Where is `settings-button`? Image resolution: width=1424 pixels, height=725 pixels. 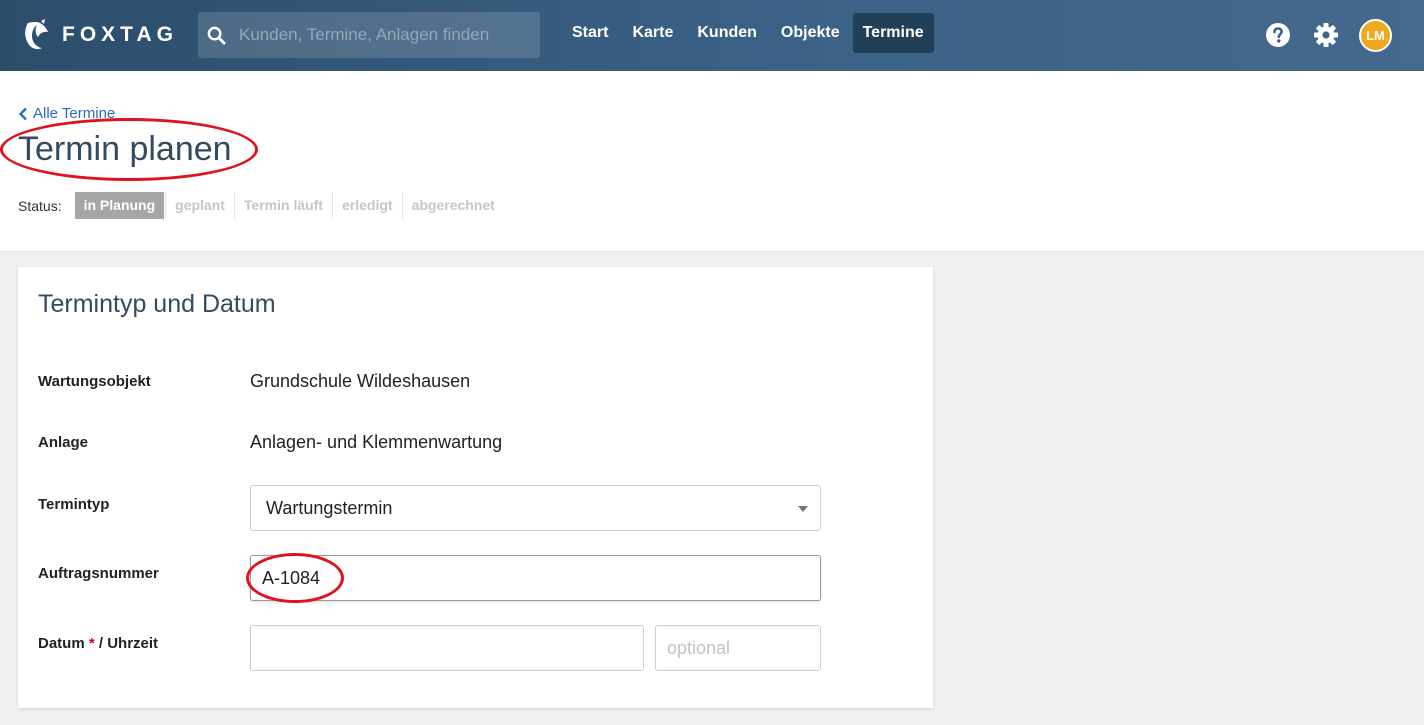 settings-button is located at coordinates (1326, 35).